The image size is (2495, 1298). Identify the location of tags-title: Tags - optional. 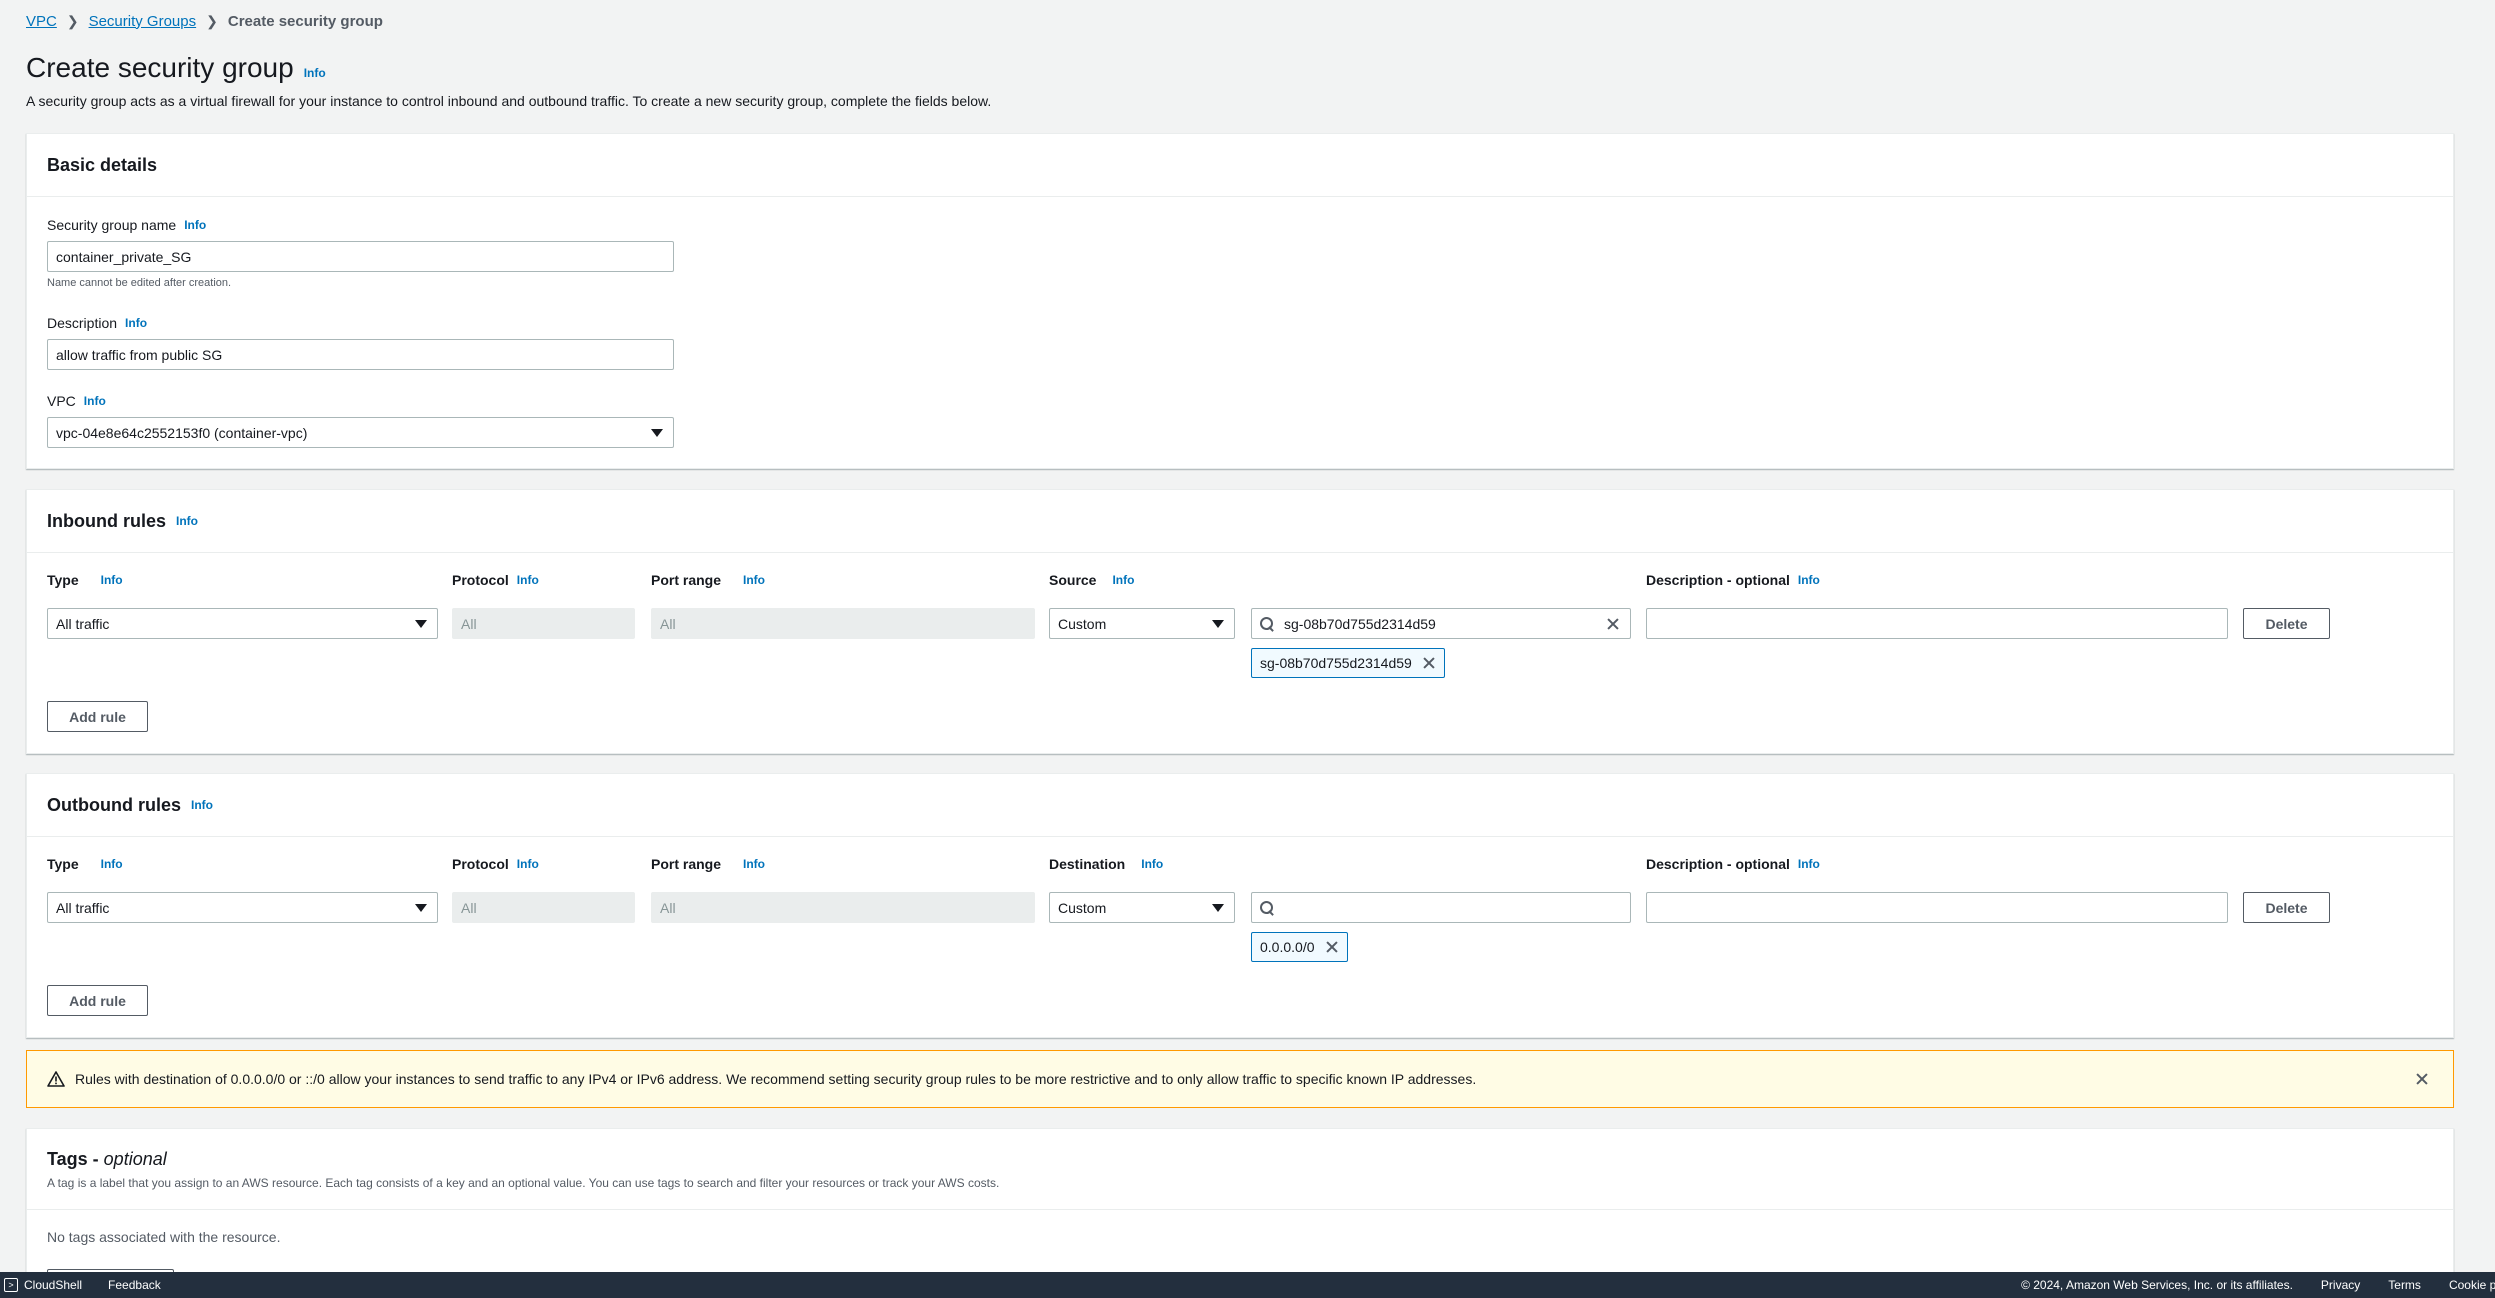
(1240, 1159).